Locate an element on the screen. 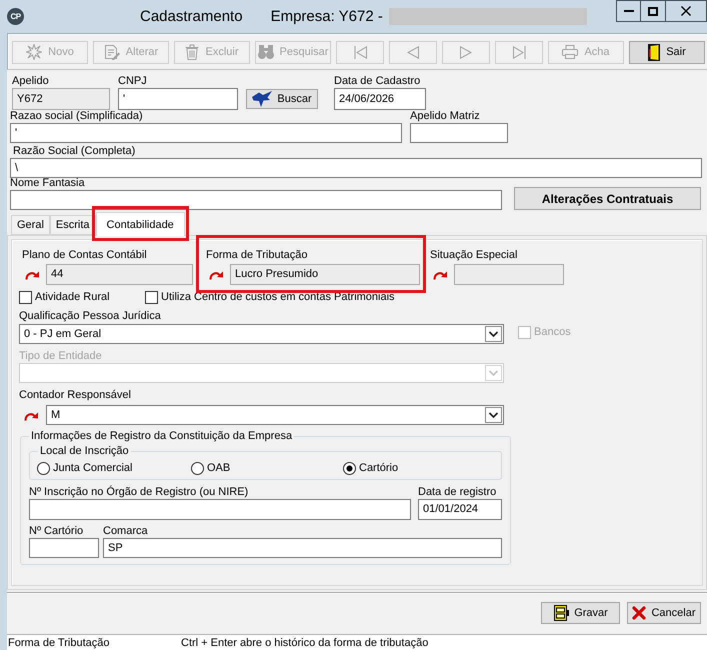 Image resolution: width=707 pixels, height=650 pixels. minimize-button is located at coordinates (628, 11).